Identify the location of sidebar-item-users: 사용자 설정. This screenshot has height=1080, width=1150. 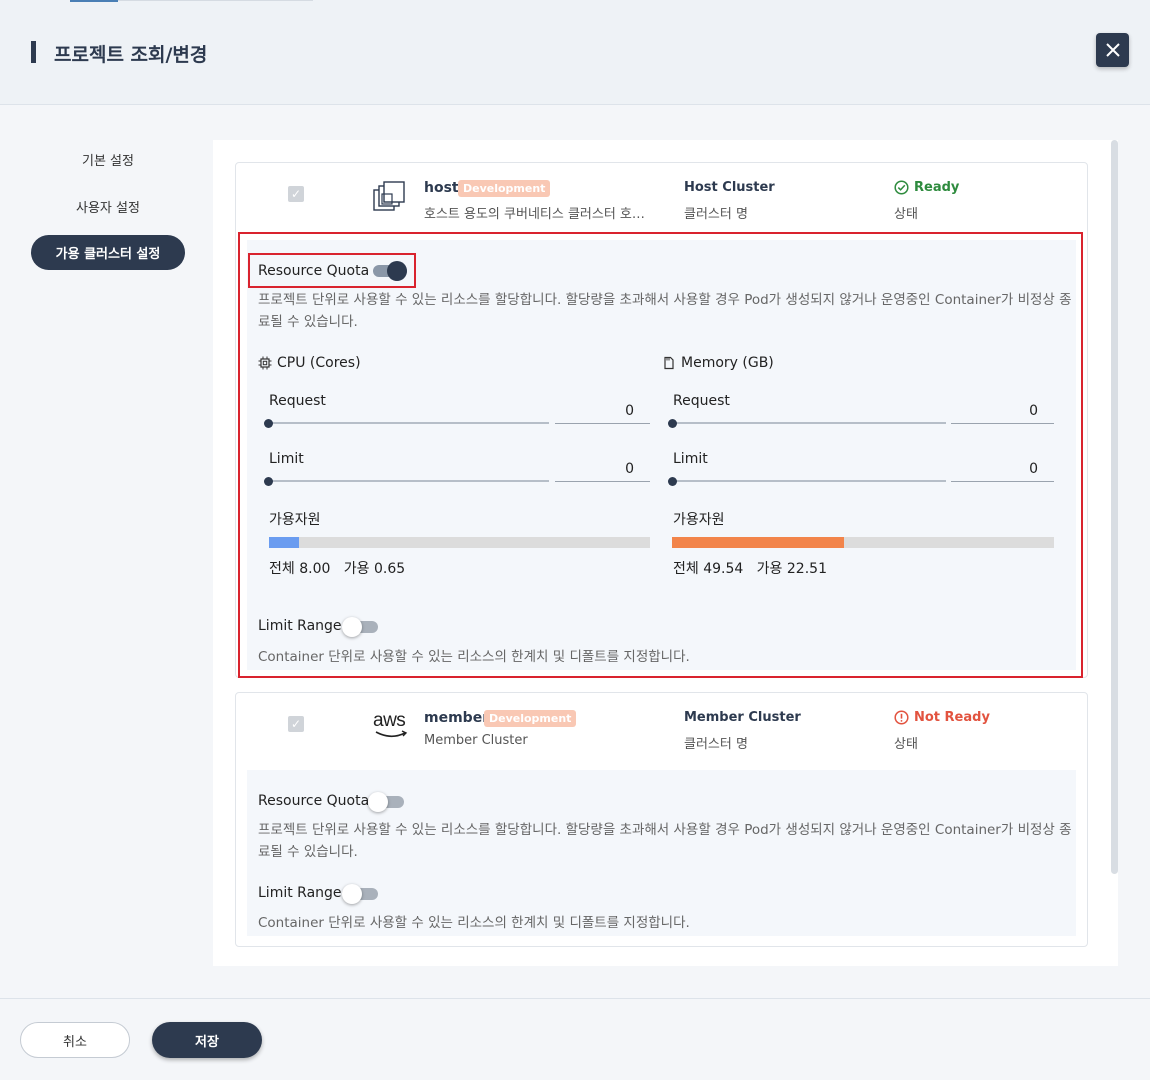
(108, 206).